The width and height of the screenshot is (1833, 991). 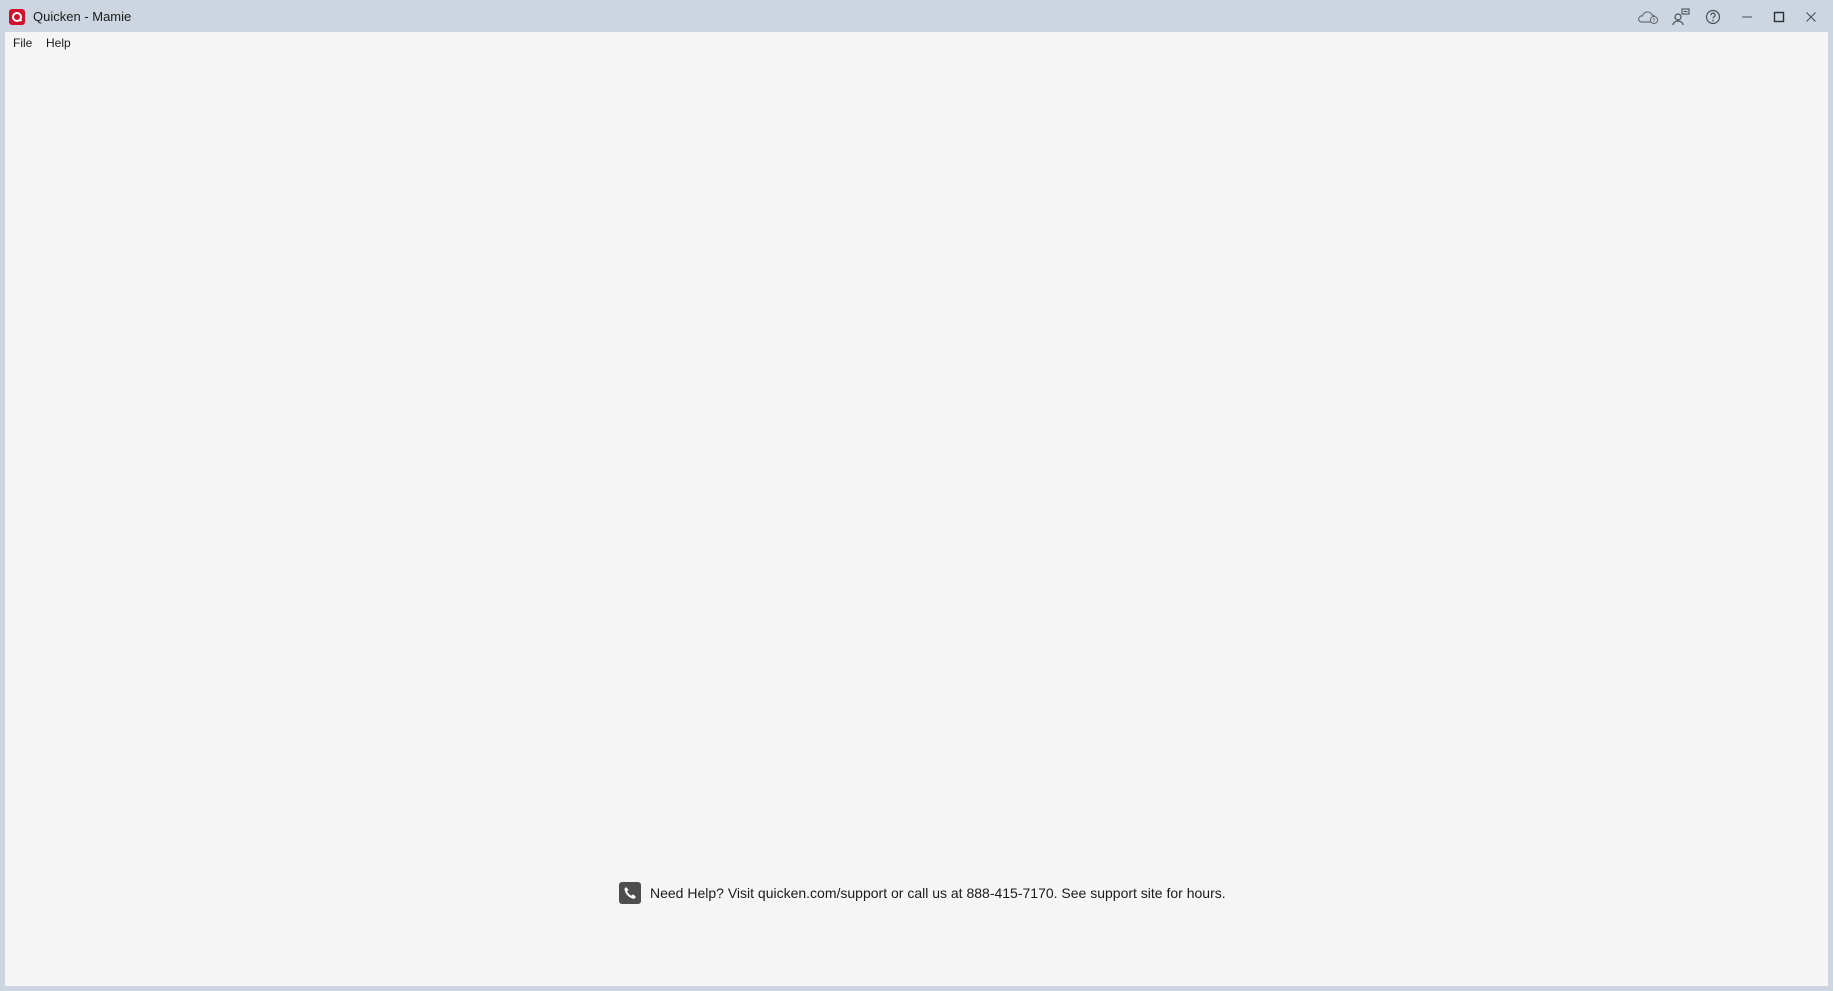 What do you see at coordinates (22, 43) in the screenshot?
I see `menu-file: File` at bounding box center [22, 43].